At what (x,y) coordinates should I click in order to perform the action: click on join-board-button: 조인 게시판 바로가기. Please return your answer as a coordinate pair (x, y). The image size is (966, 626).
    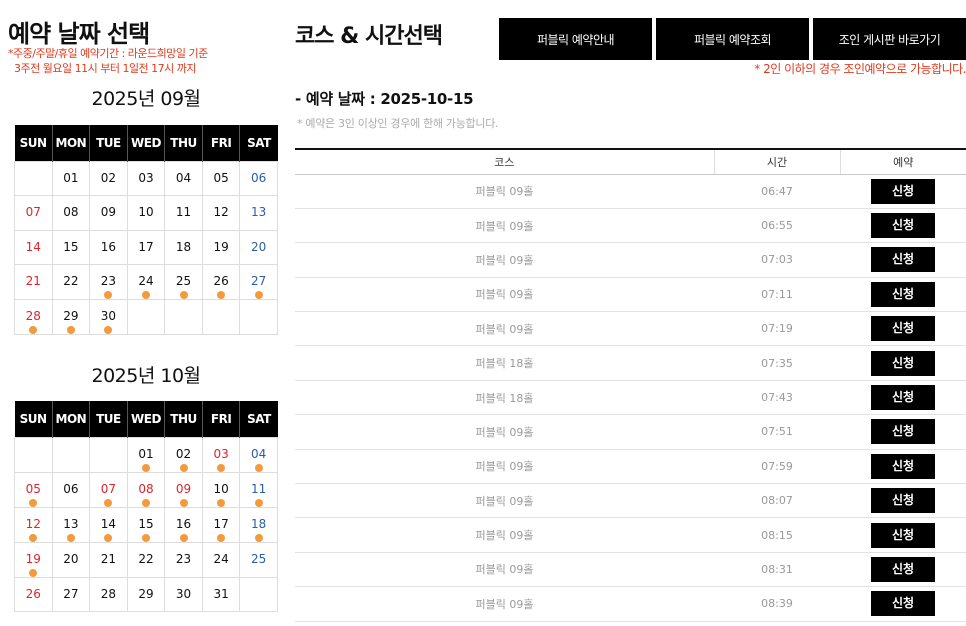
    Looking at the image, I should click on (889, 39).